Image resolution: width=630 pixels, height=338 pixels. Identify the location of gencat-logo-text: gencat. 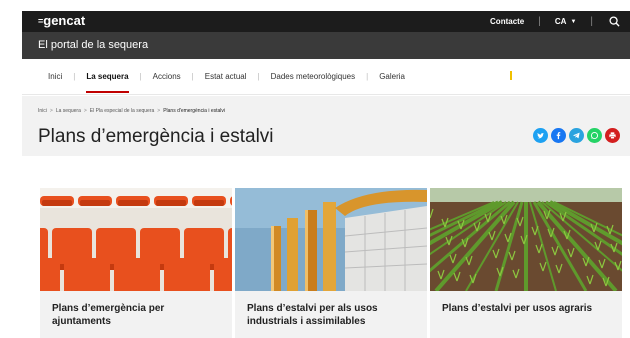
(64, 20).